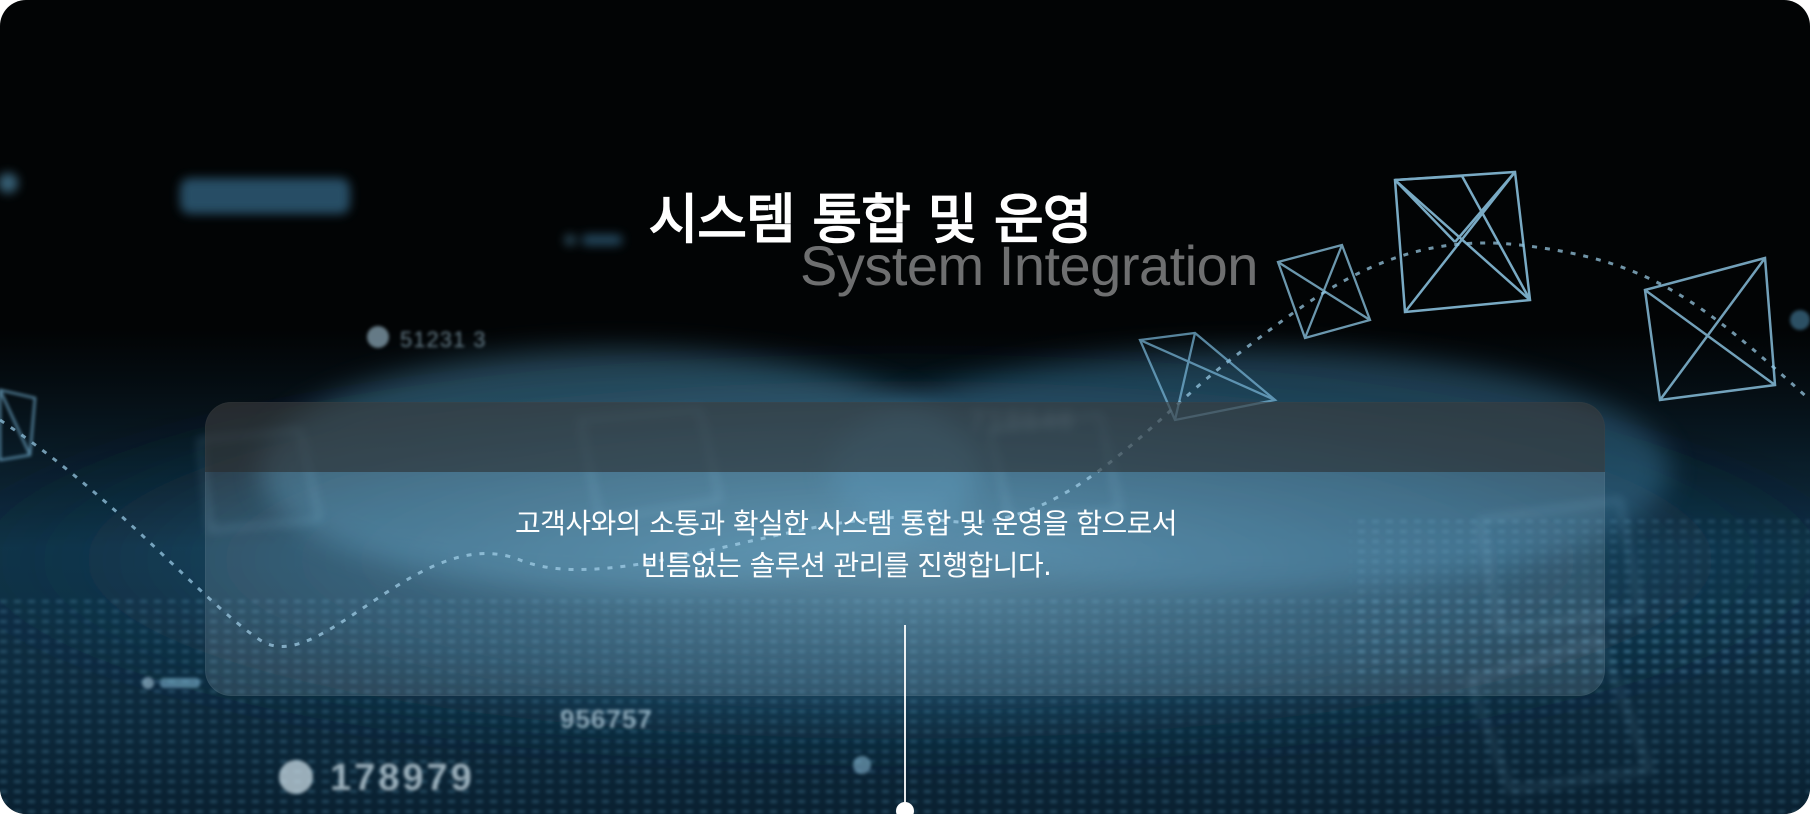 This screenshot has height=814, width=1810. What do you see at coordinates (402, 778) in the screenshot?
I see `svg-text: 178979` at bounding box center [402, 778].